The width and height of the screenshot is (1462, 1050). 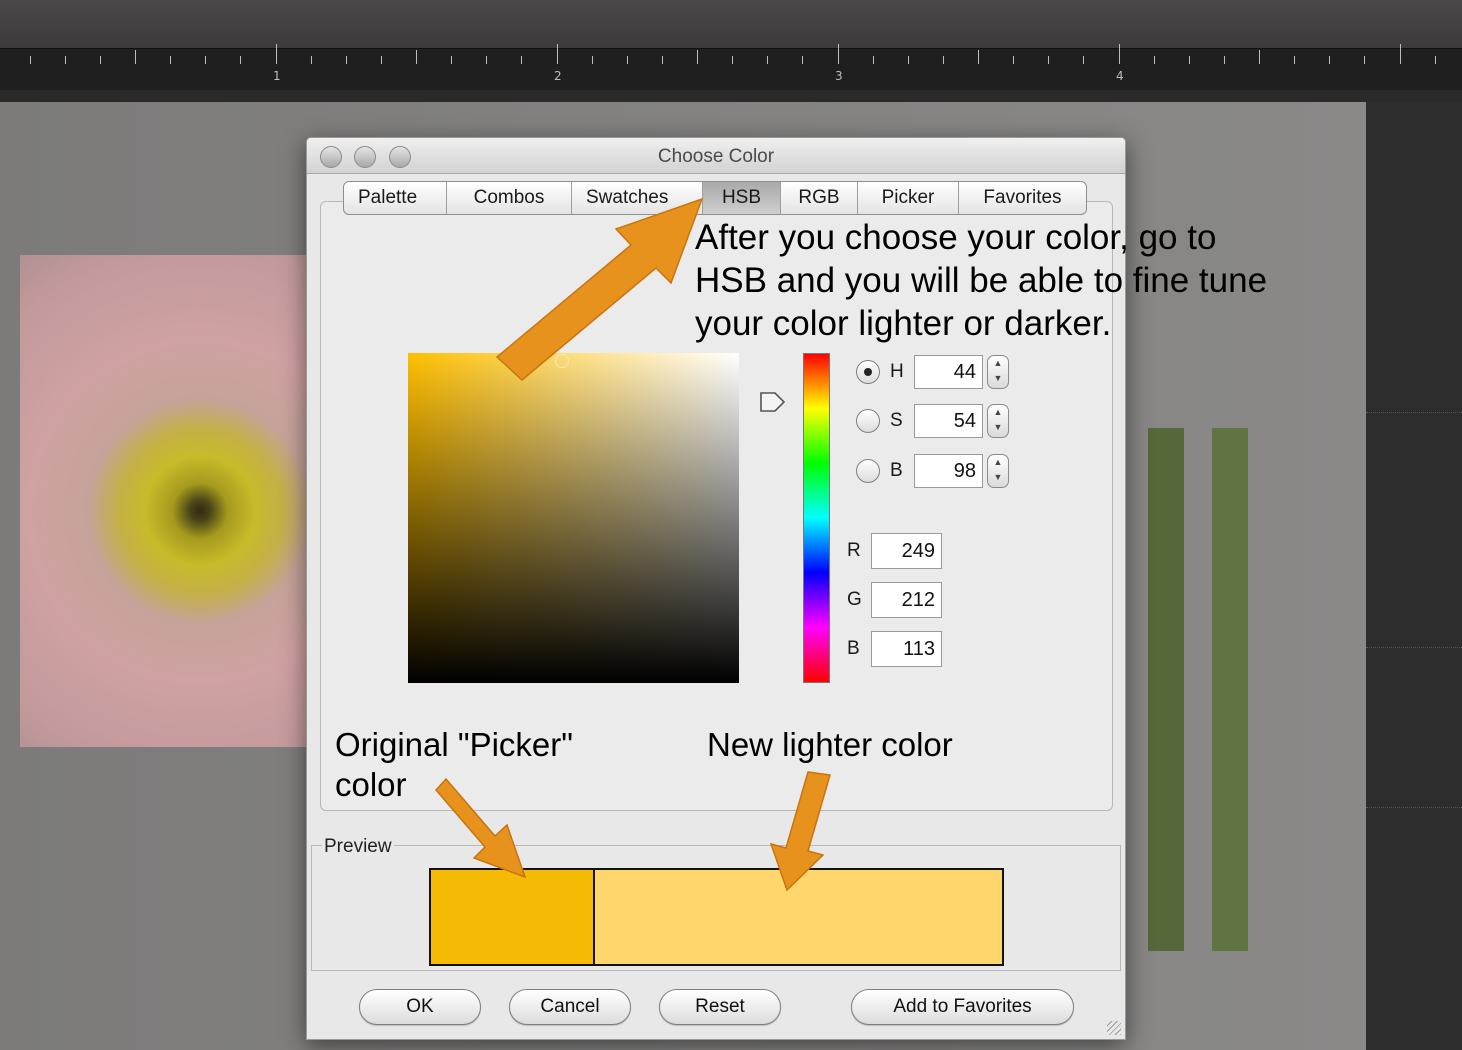 What do you see at coordinates (906, 551) in the screenshot?
I see `red-input: 249` at bounding box center [906, 551].